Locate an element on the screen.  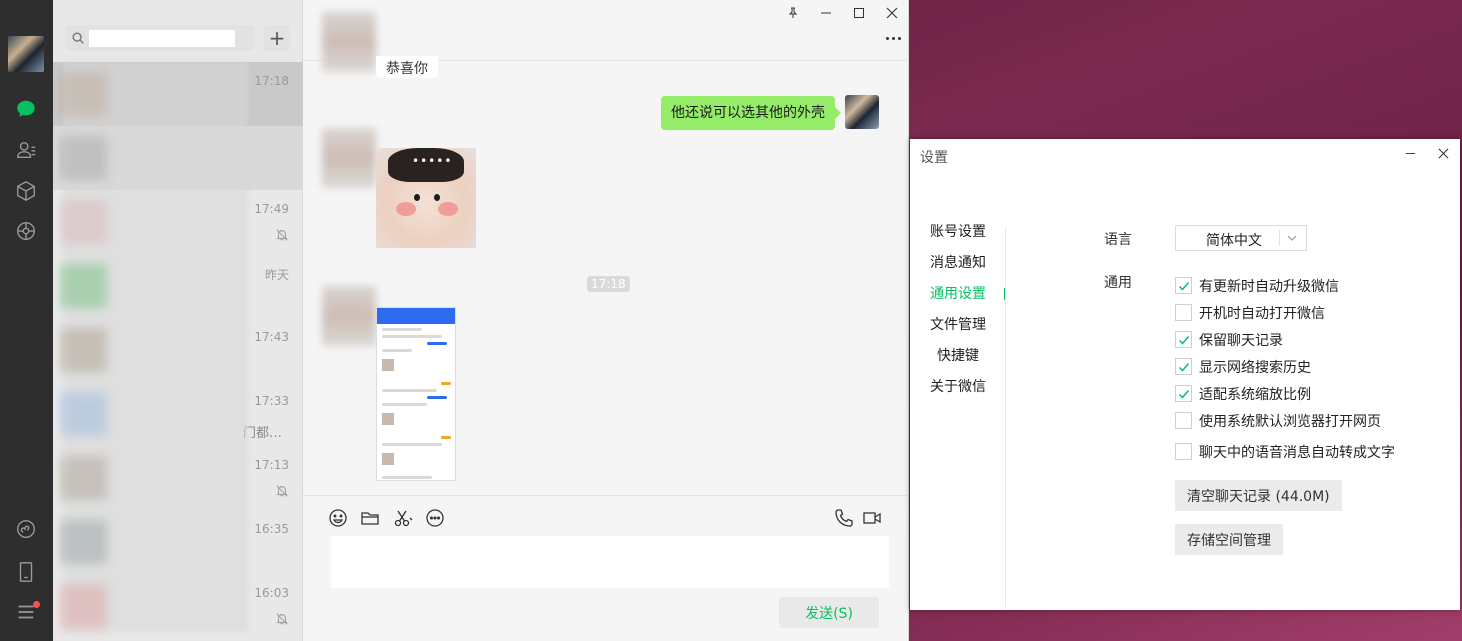
message-input is located at coordinates (610, 562).